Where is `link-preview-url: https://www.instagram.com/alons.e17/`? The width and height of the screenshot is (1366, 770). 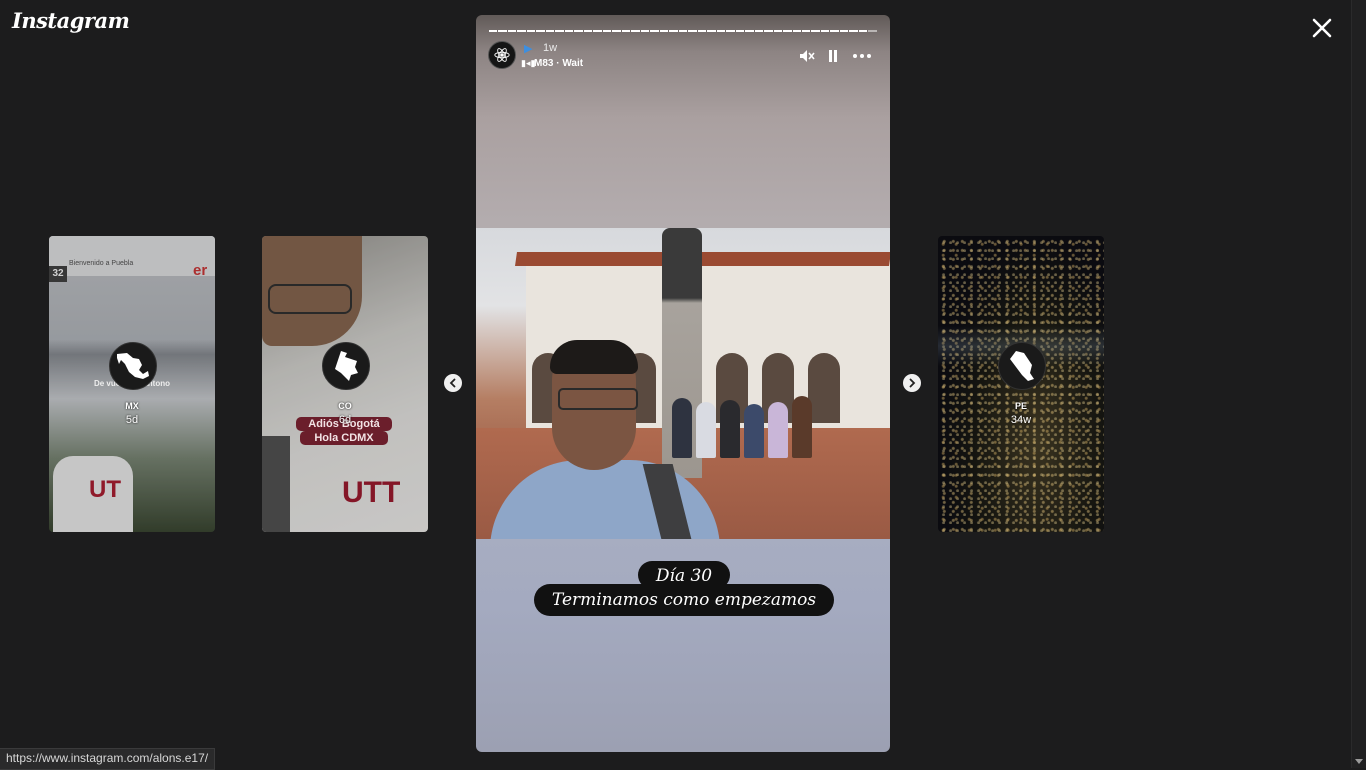 link-preview-url: https://www.instagram.com/alons.e17/ is located at coordinates (108, 759).